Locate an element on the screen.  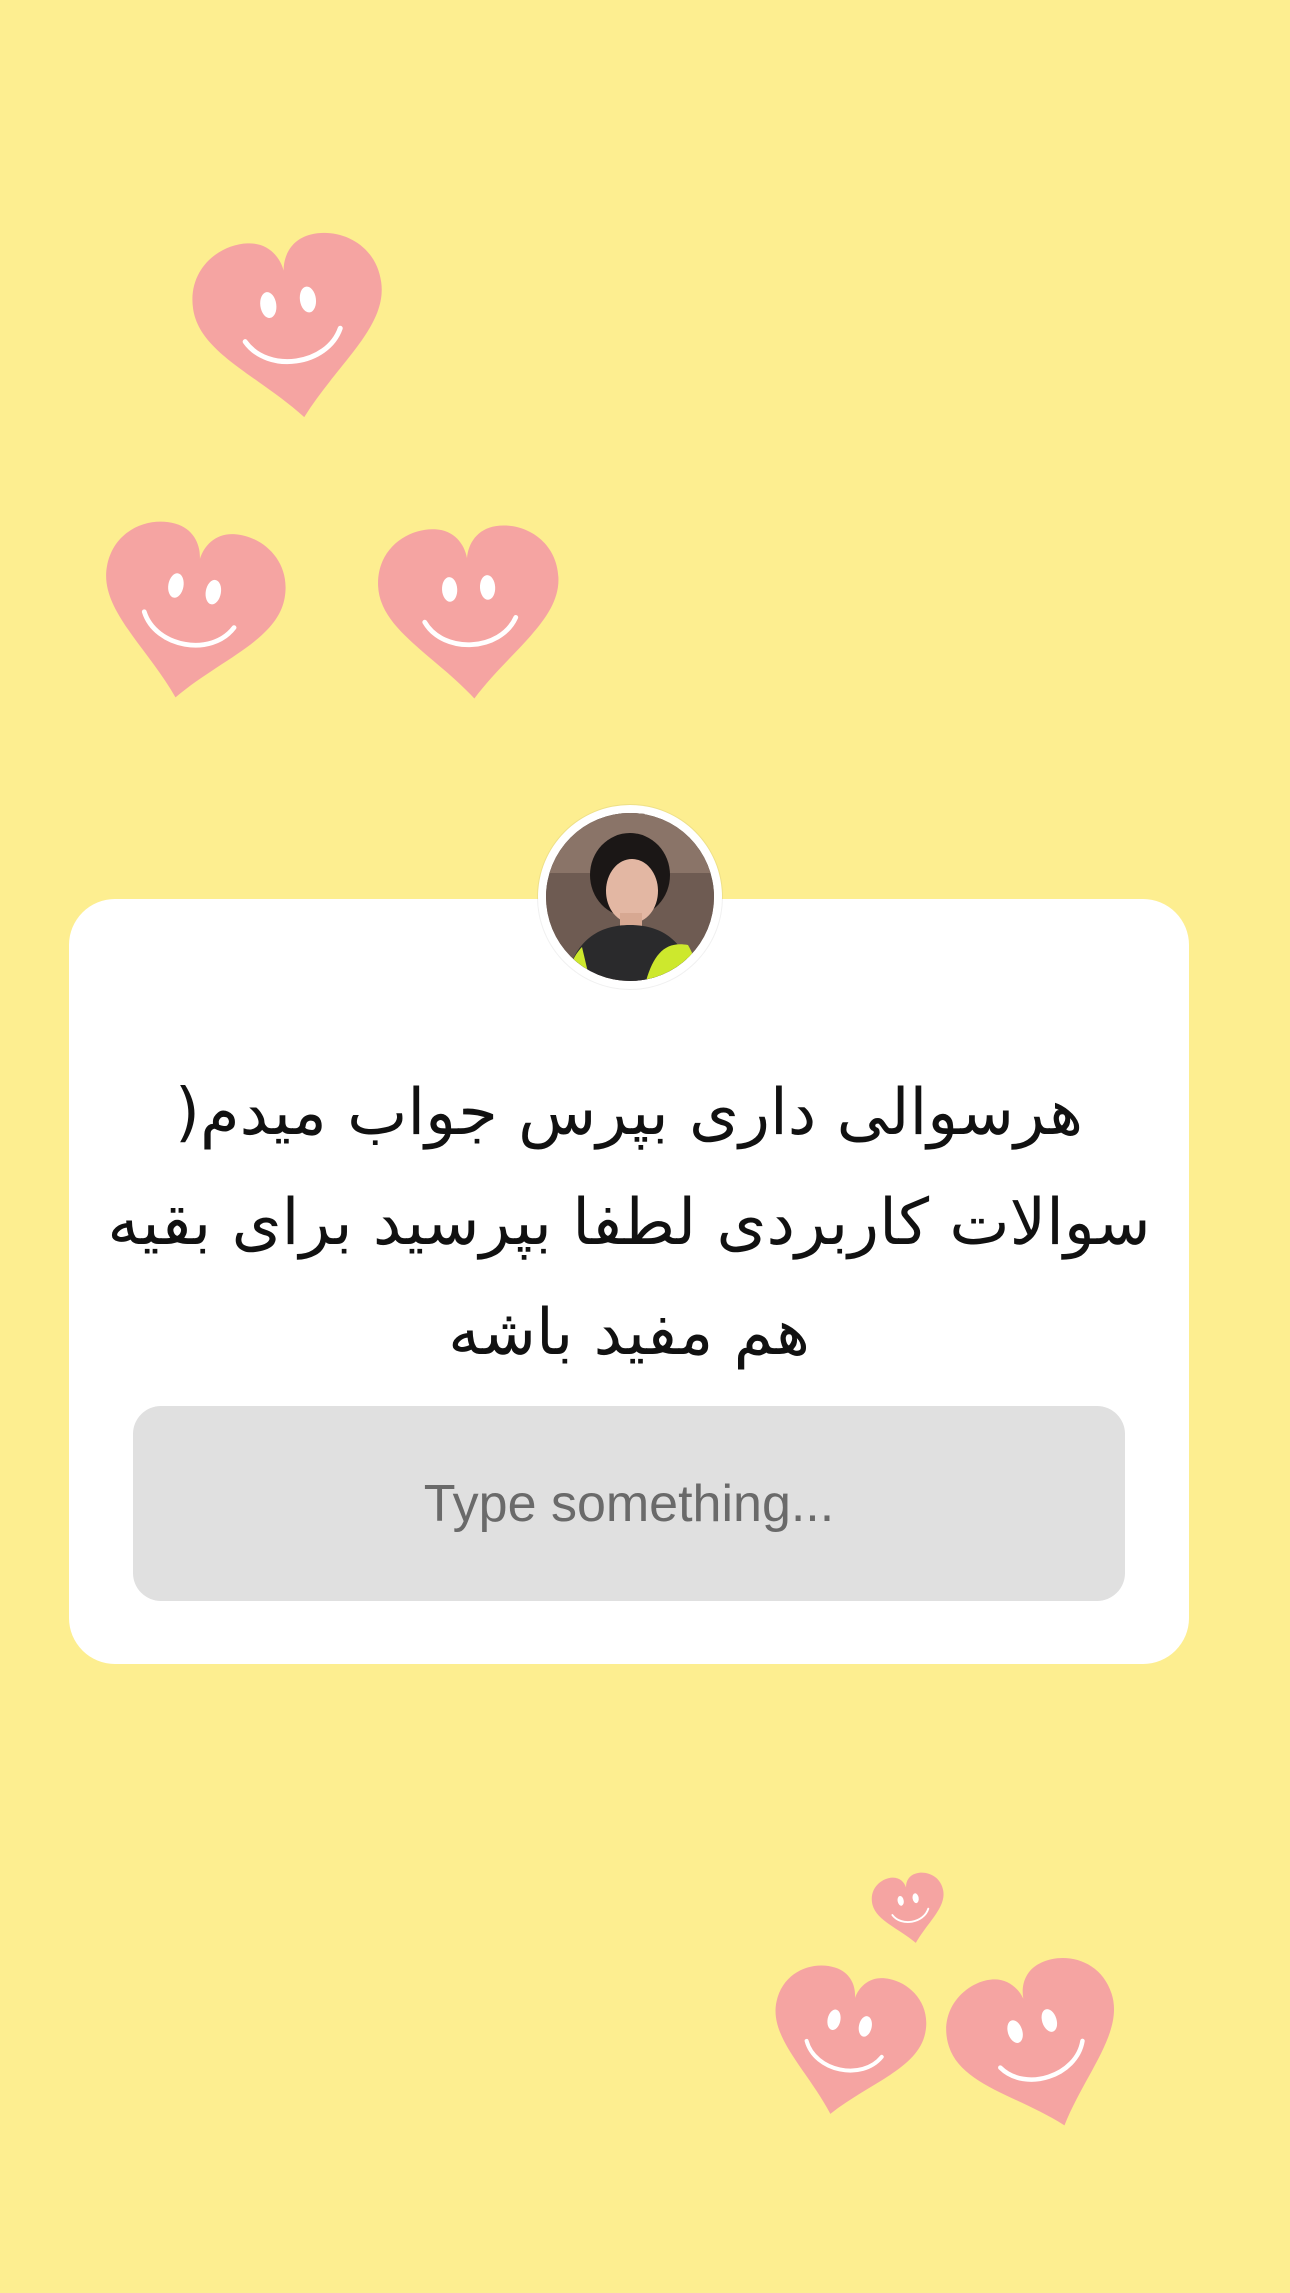
answer-input is located at coordinates (629, 1503).